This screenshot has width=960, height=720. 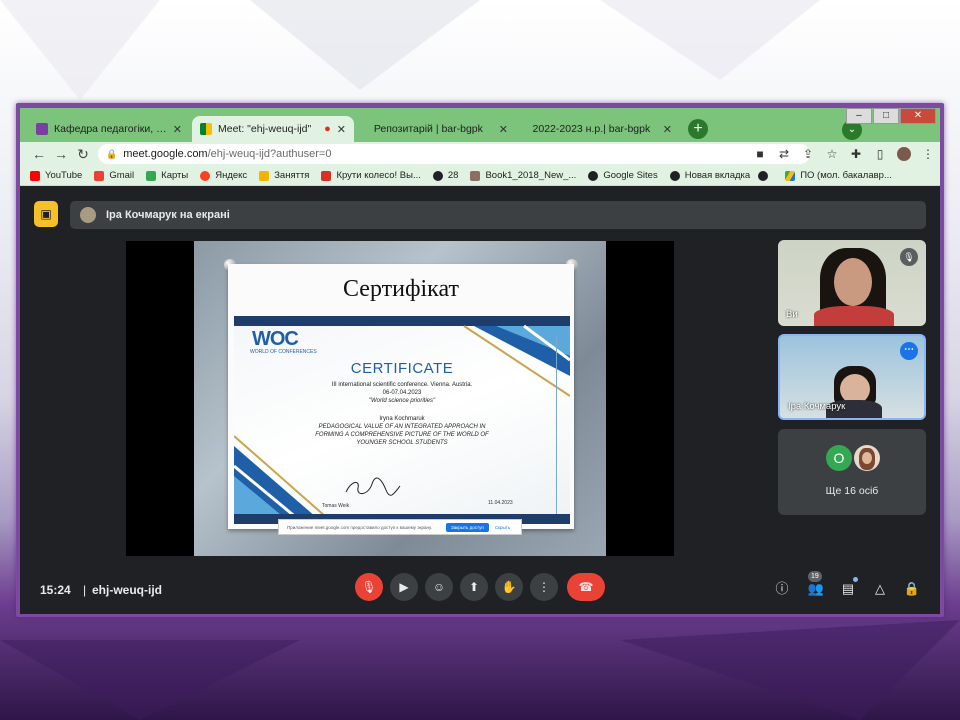 What do you see at coordinates (269, 154) in the screenshot?
I see `url-path: /ehj-weuq-ijd?authuser=0` at bounding box center [269, 154].